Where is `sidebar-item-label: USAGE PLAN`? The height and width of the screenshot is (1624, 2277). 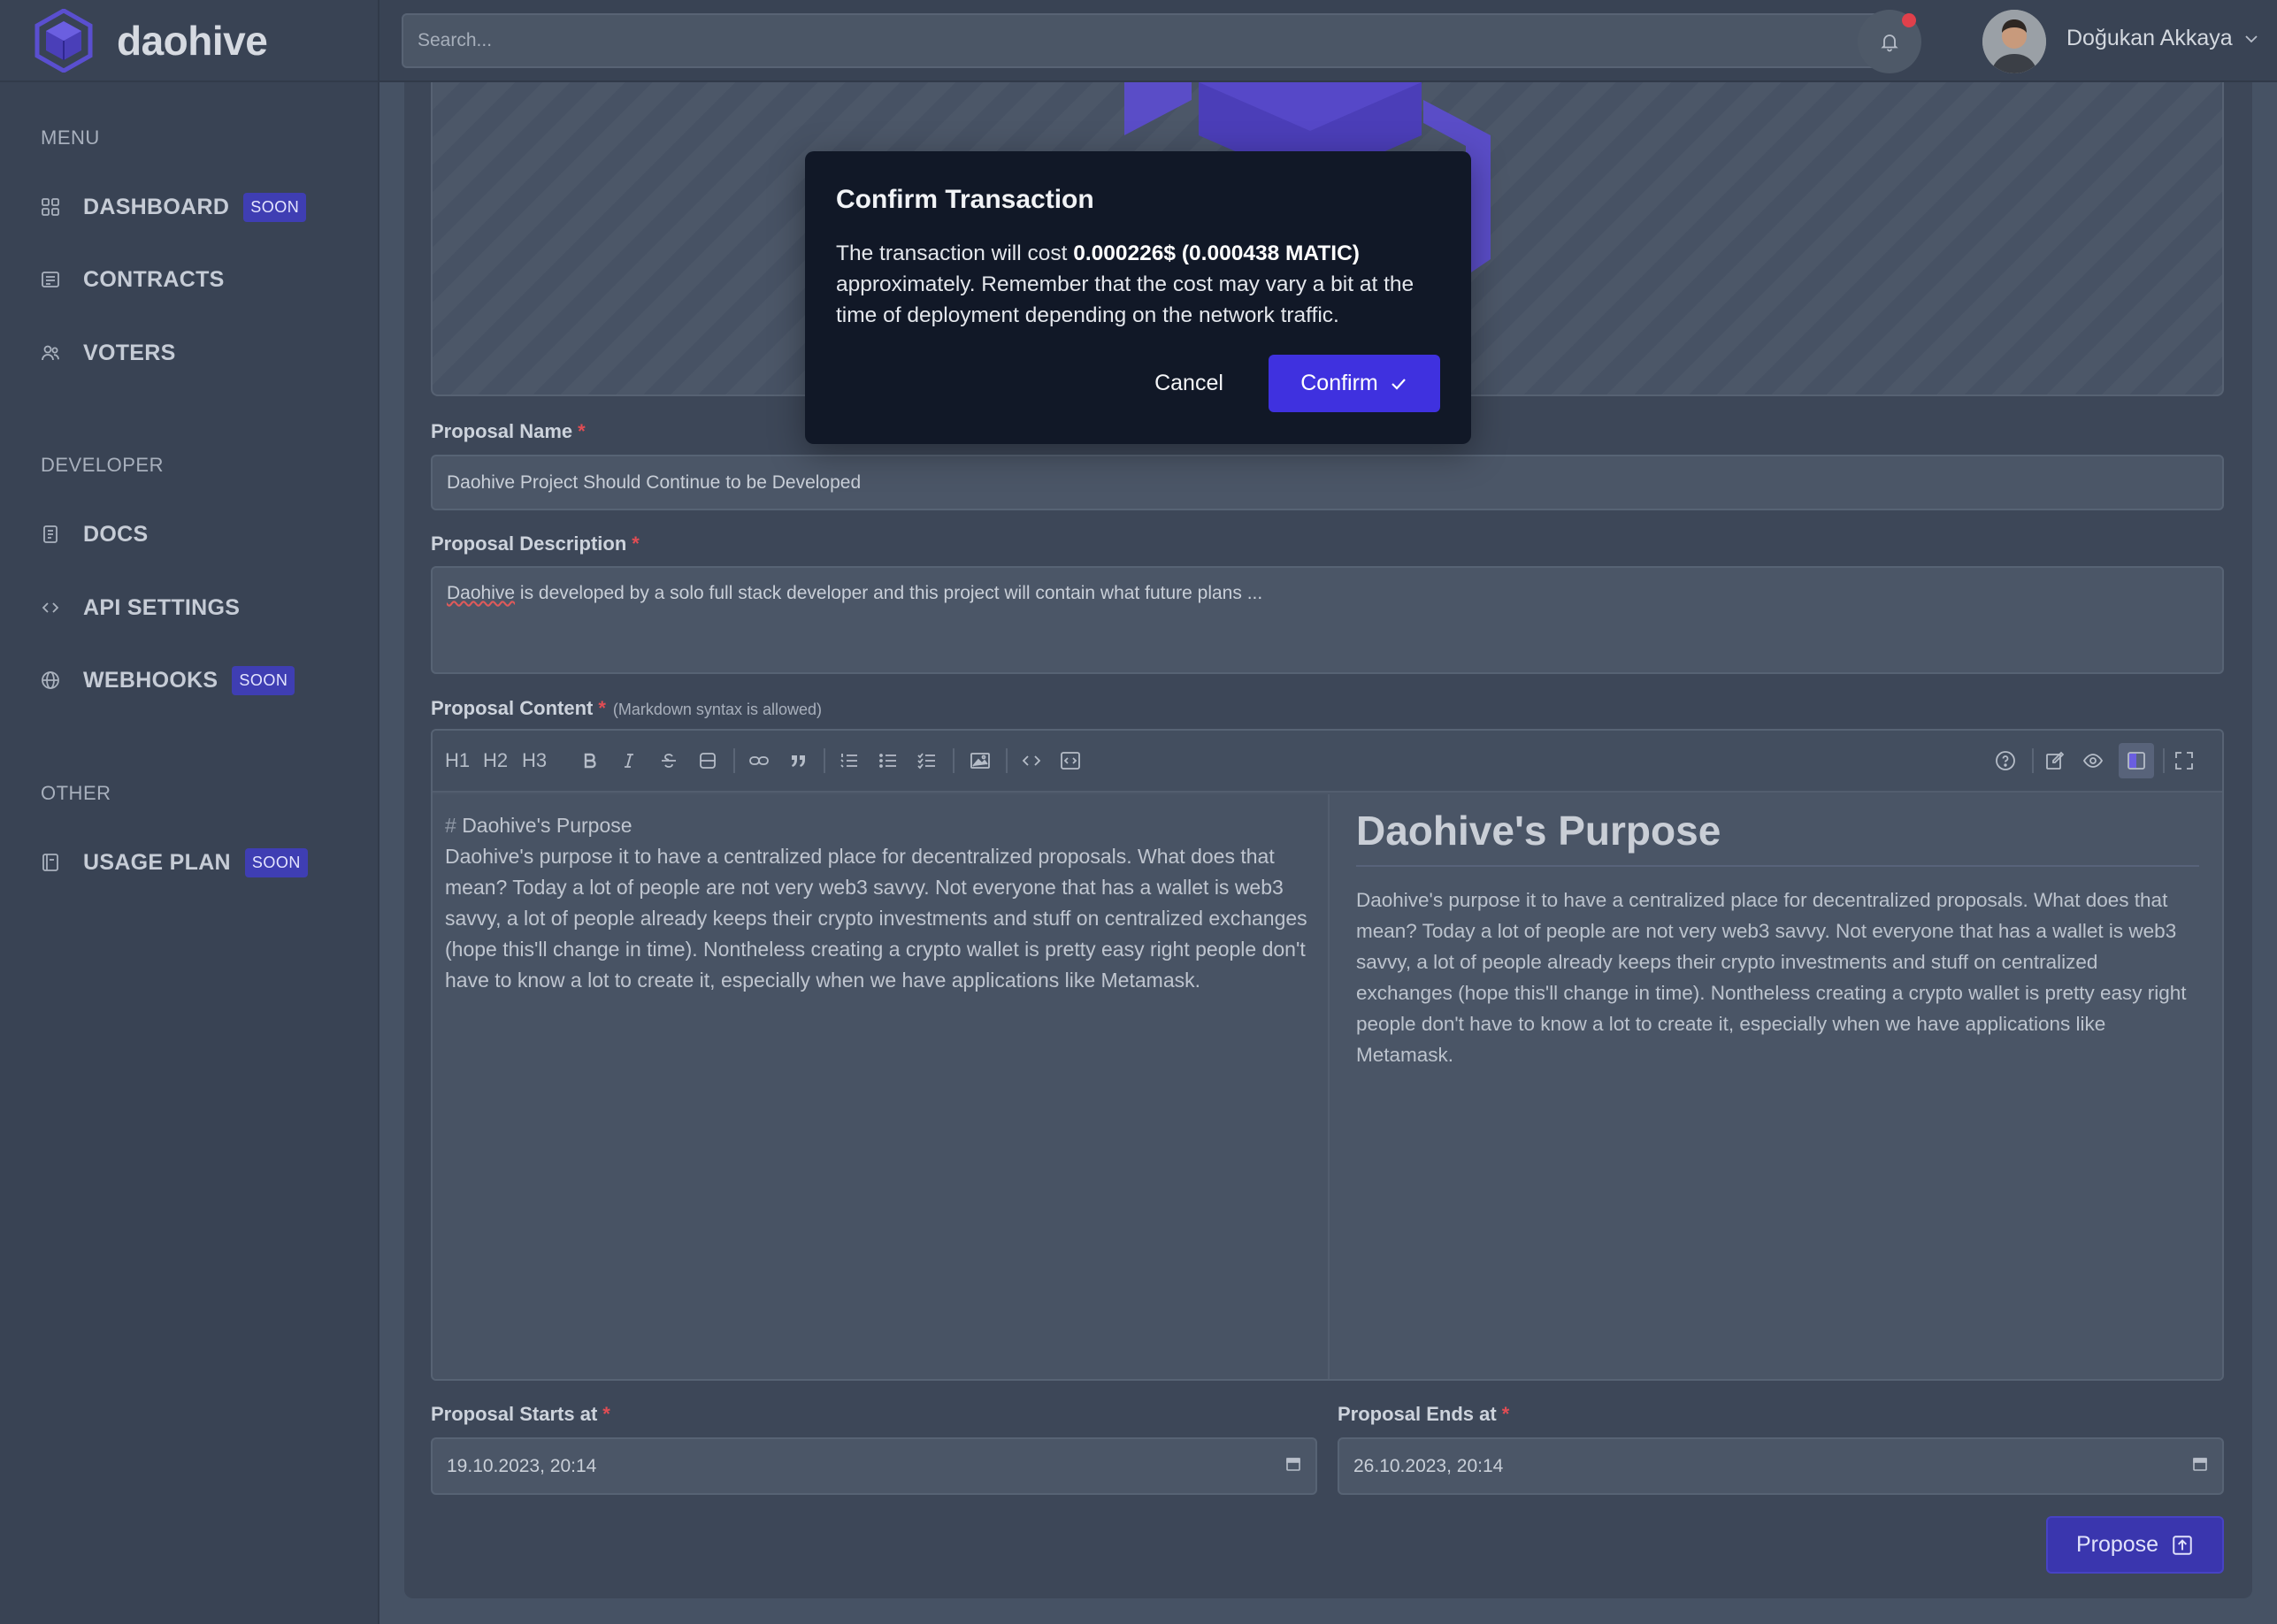
sidebar-item-label: USAGE PLAN is located at coordinates (157, 862).